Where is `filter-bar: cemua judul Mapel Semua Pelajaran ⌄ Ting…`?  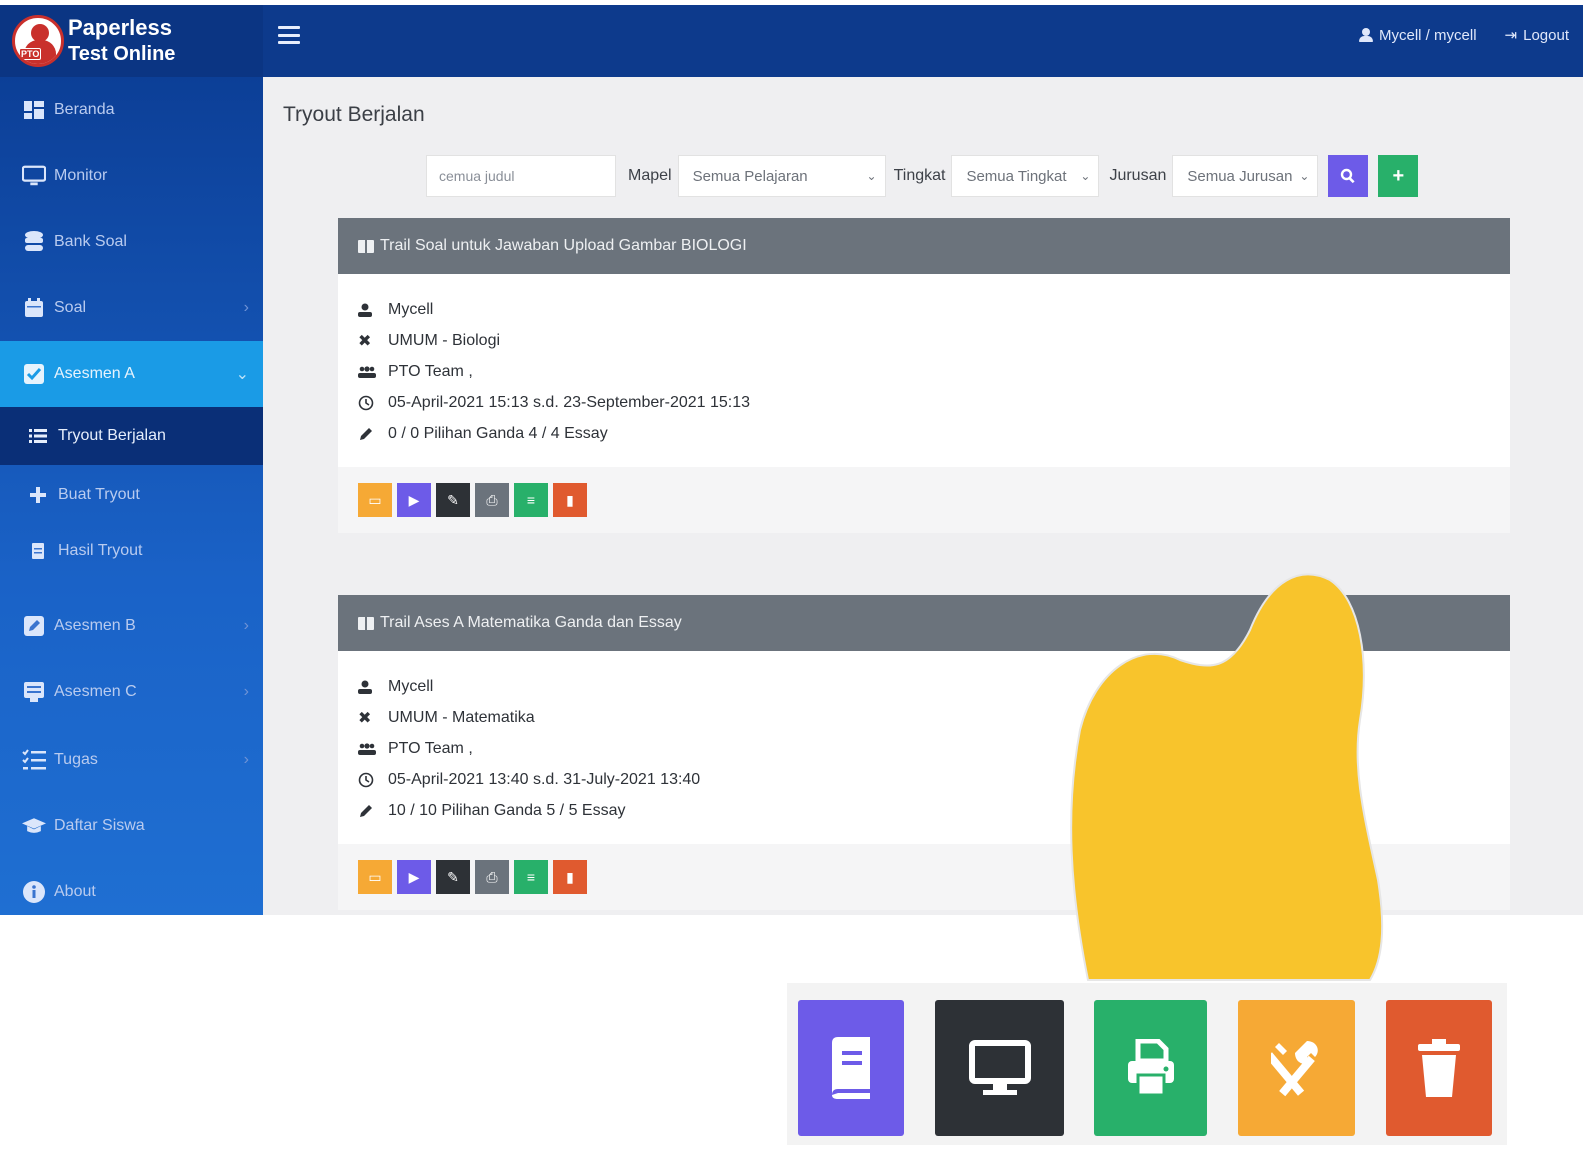
filter-bar: cemua judul Mapel Semua Pelajaran ⌄ Ting… is located at coordinates (922, 176).